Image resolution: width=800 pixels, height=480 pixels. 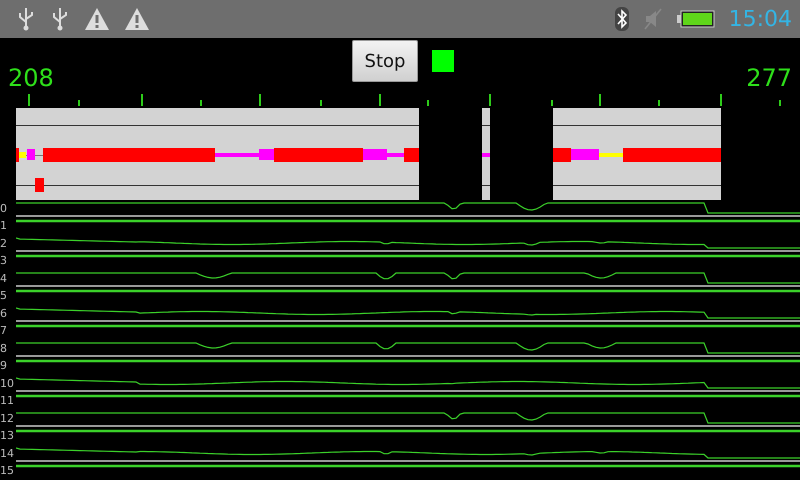 I want to click on channel-label: 12, so click(x=7, y=418).